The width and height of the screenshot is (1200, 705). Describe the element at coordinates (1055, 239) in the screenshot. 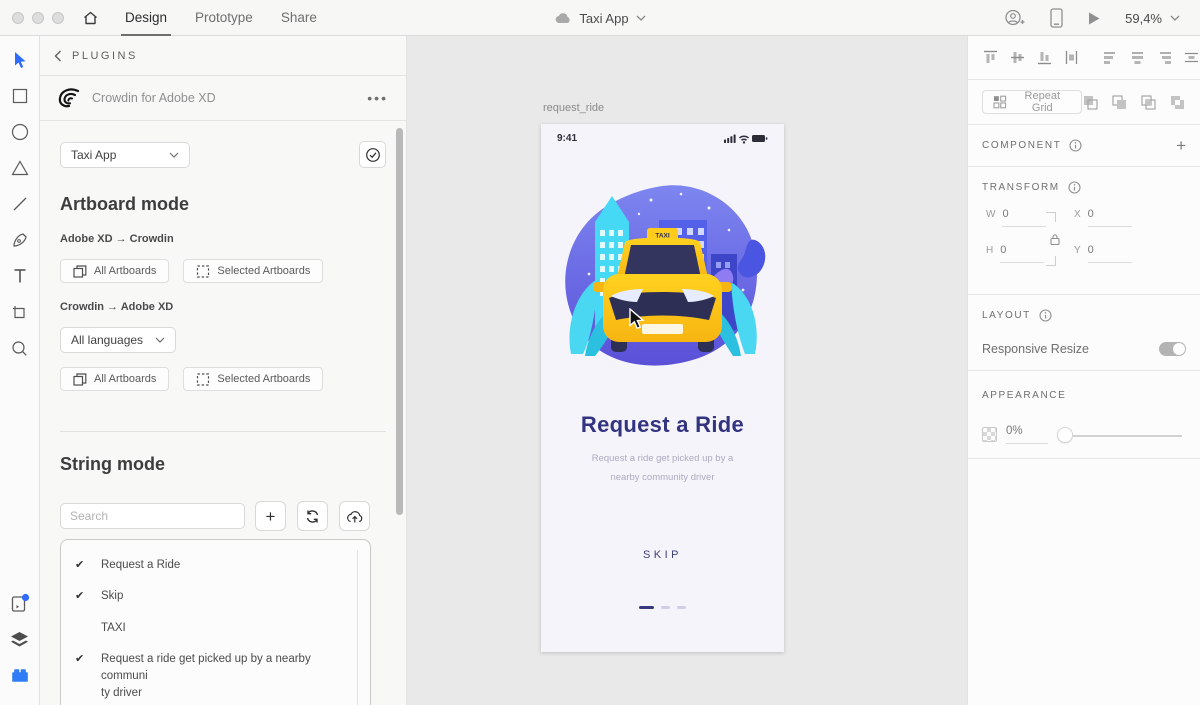

I see `lock-aspect-icon` at that location.